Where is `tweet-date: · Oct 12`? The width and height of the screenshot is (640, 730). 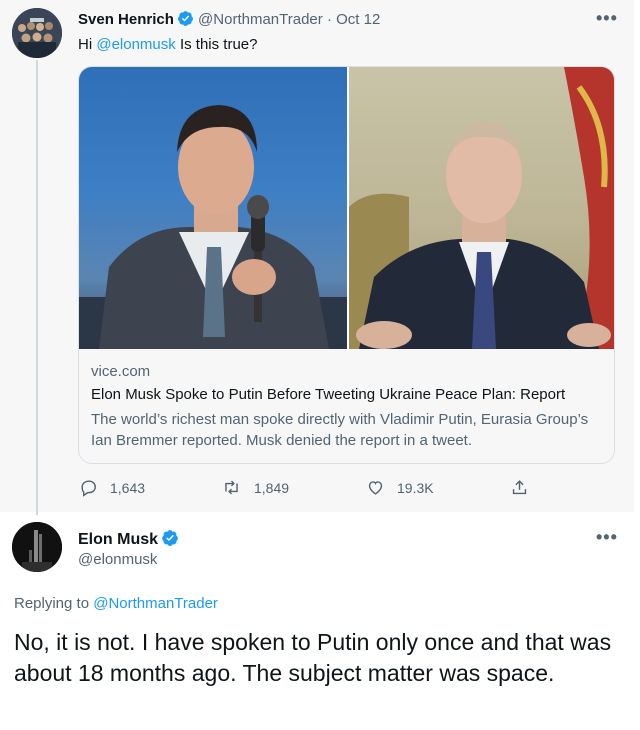
tweet-date: · Oct 12 is located at coordinates (353, 19).